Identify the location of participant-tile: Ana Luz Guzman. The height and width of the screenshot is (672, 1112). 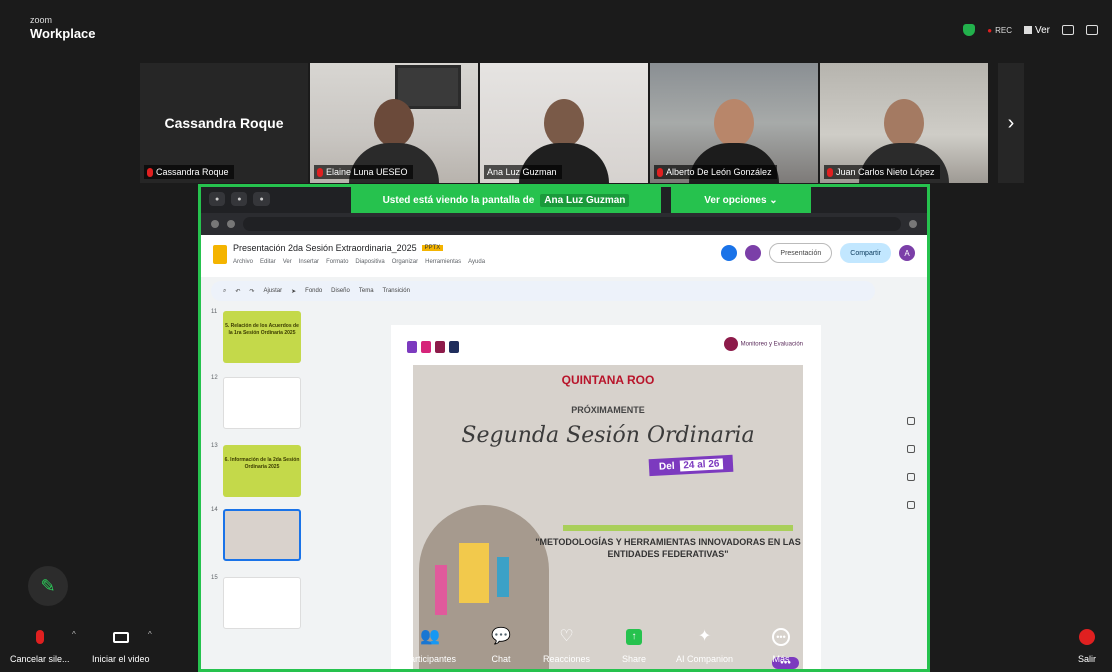
(564, 123).